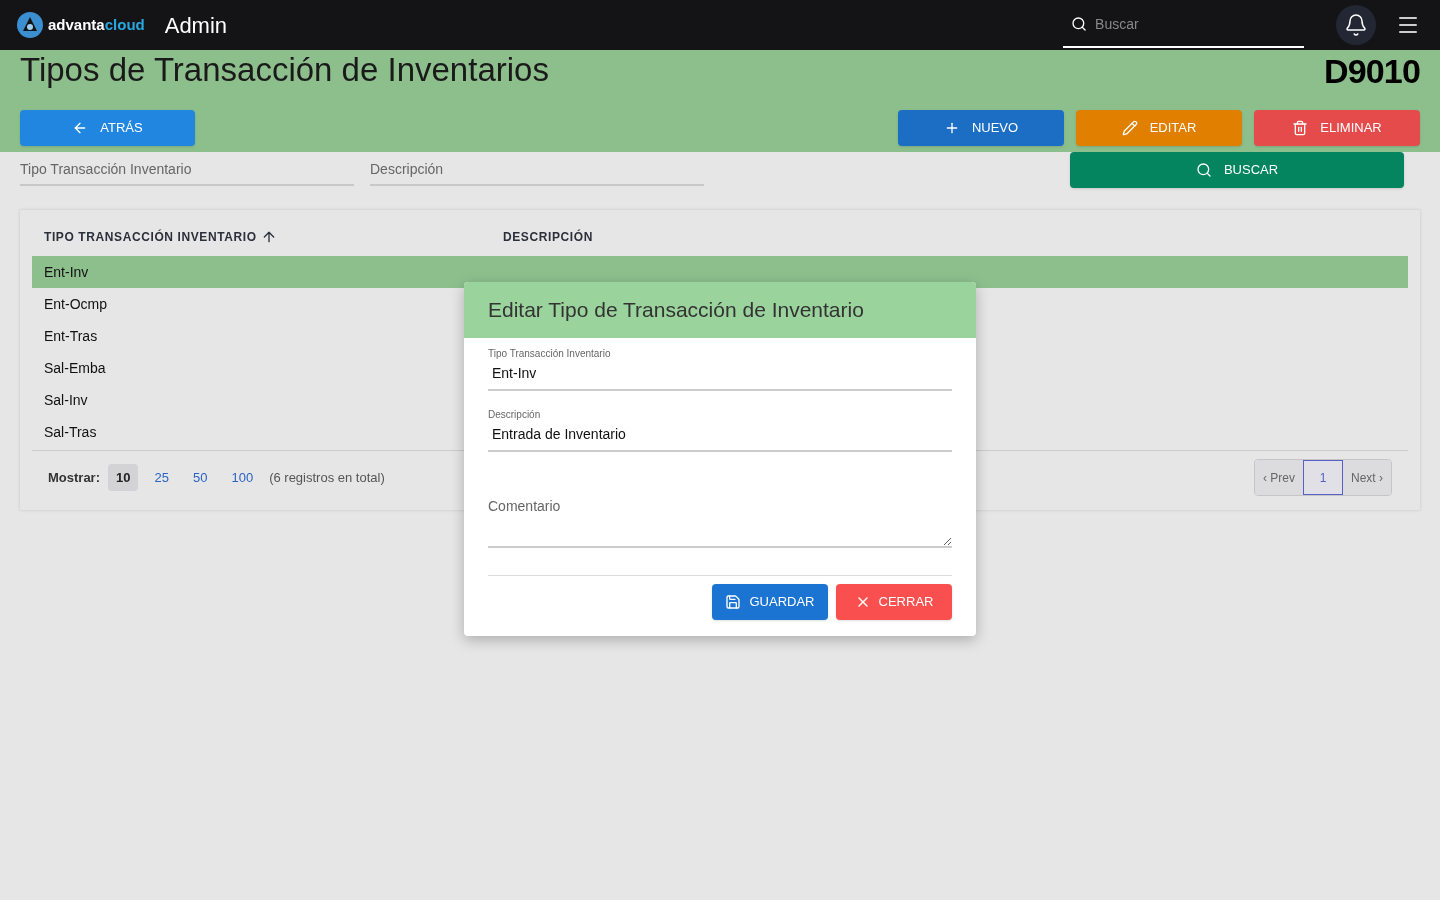  Describe the element at coordinates (1159, 128) in the screenshot. I see `edit-button: EDITAR` at that location.